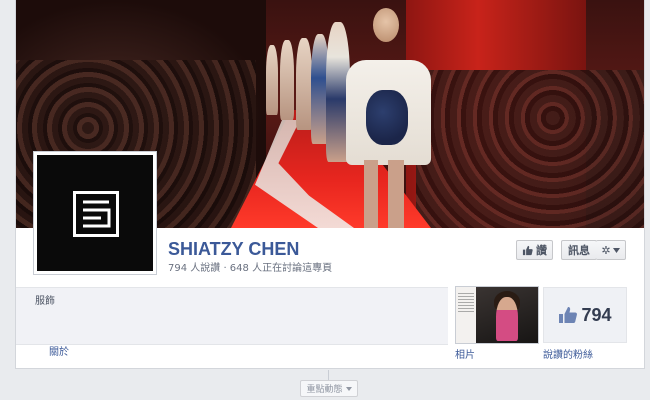 This screenshot has height=400, width=650. I want to click on likes-box: 794, so click(585, 315).